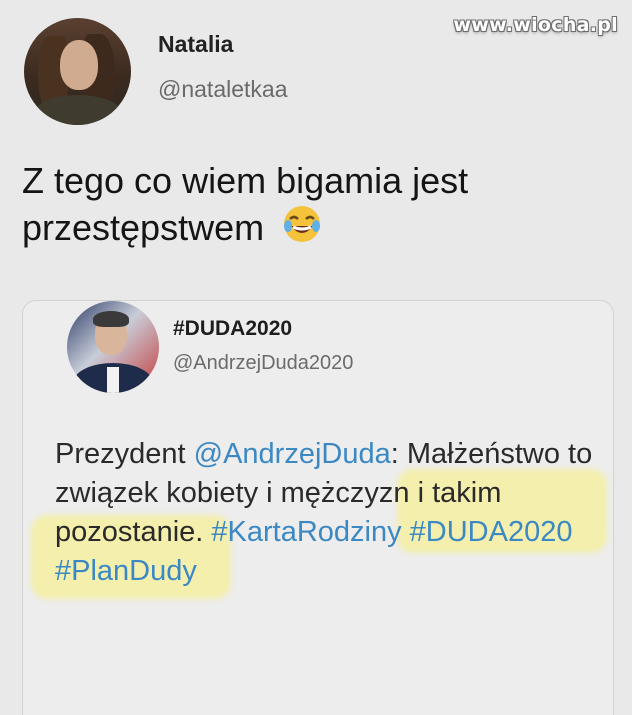 This screenshot has width=632, height=715. I want to click on hashtag-link: #PlanDudy, so click(126, 571).